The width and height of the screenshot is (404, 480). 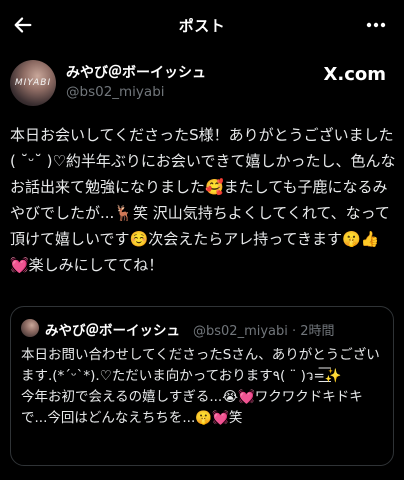 What do you see at coordinates (354, 74) in the screenshot?
I see `source-badge: X.com` at bounding box center [354, 74].